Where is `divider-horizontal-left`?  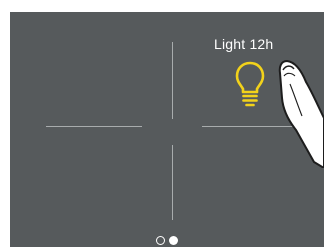
divider-horizontal-left is located at coordinates (94, 126).